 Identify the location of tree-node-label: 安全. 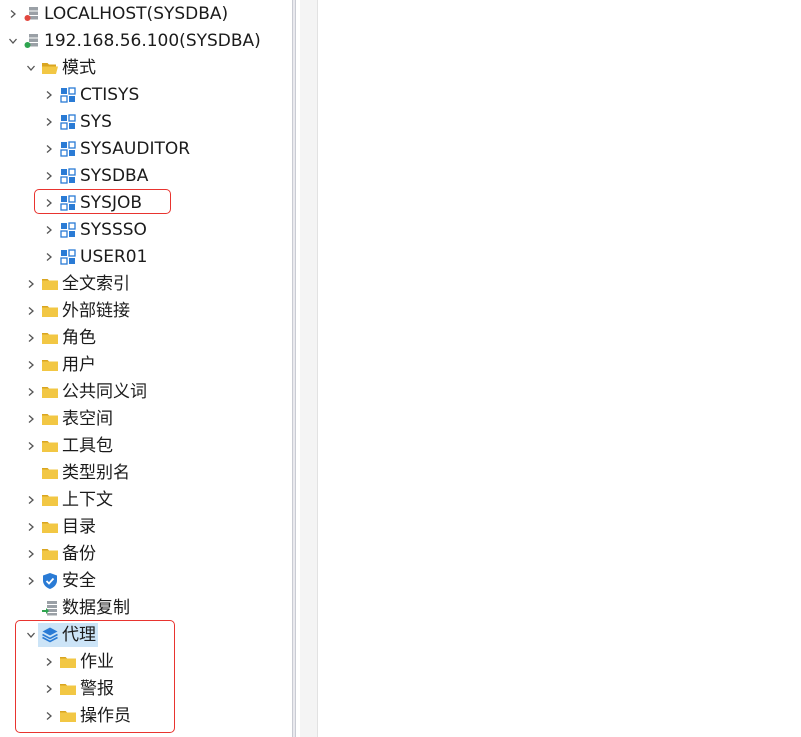
(79, 581).